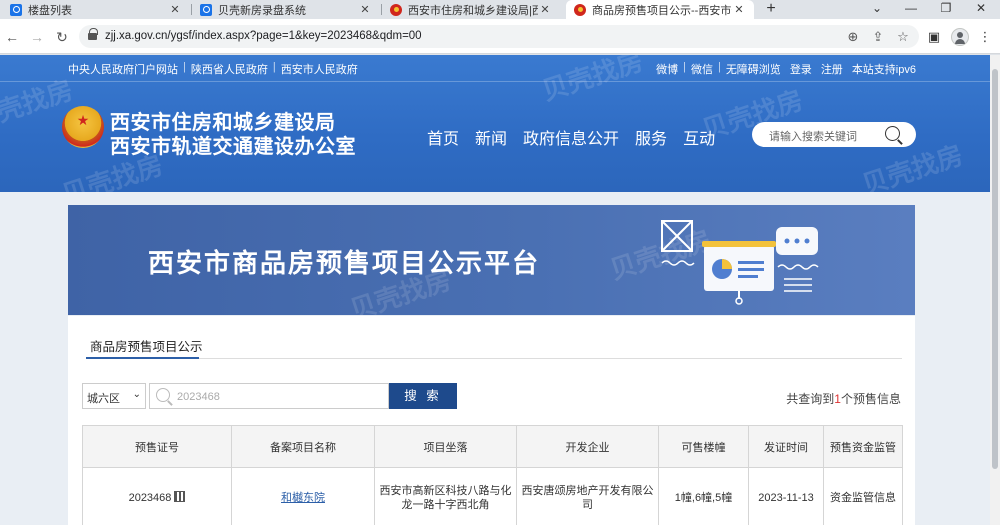  What do you see at coordinates (877, 9) in the screenshot?
I see `tab-search-icon: ⌄` at bounding box center [877, 9].